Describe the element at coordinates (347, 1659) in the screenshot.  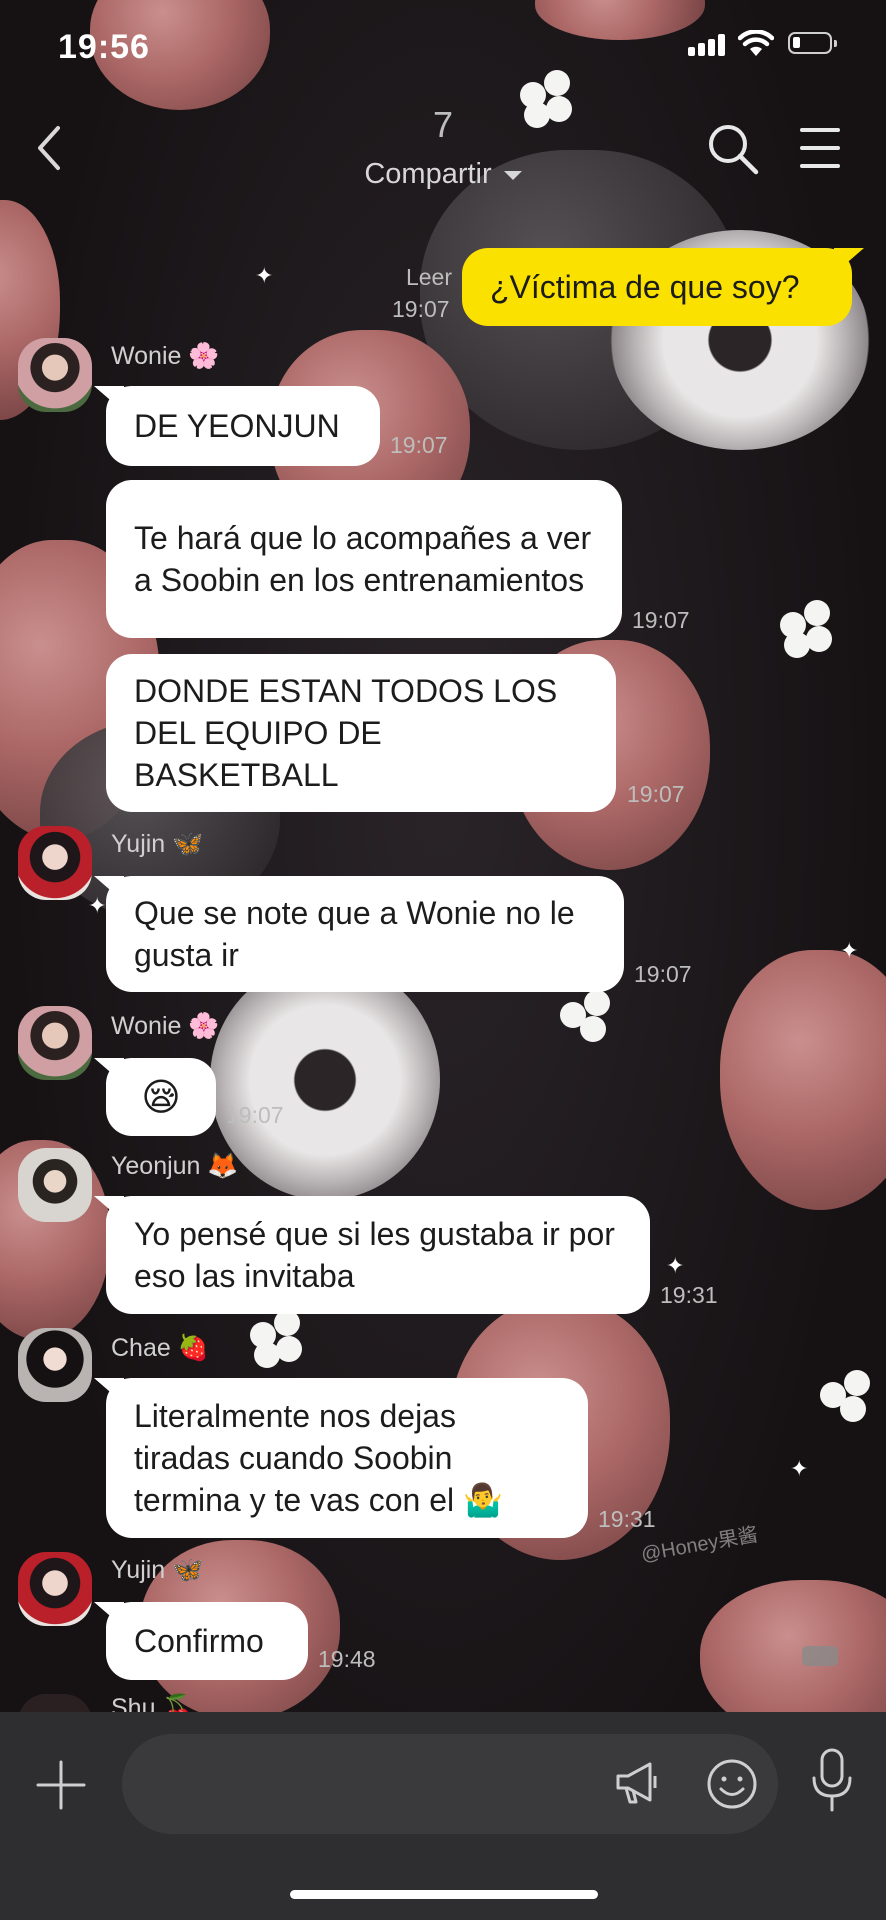
I see `message-time: 19:48` at that location.